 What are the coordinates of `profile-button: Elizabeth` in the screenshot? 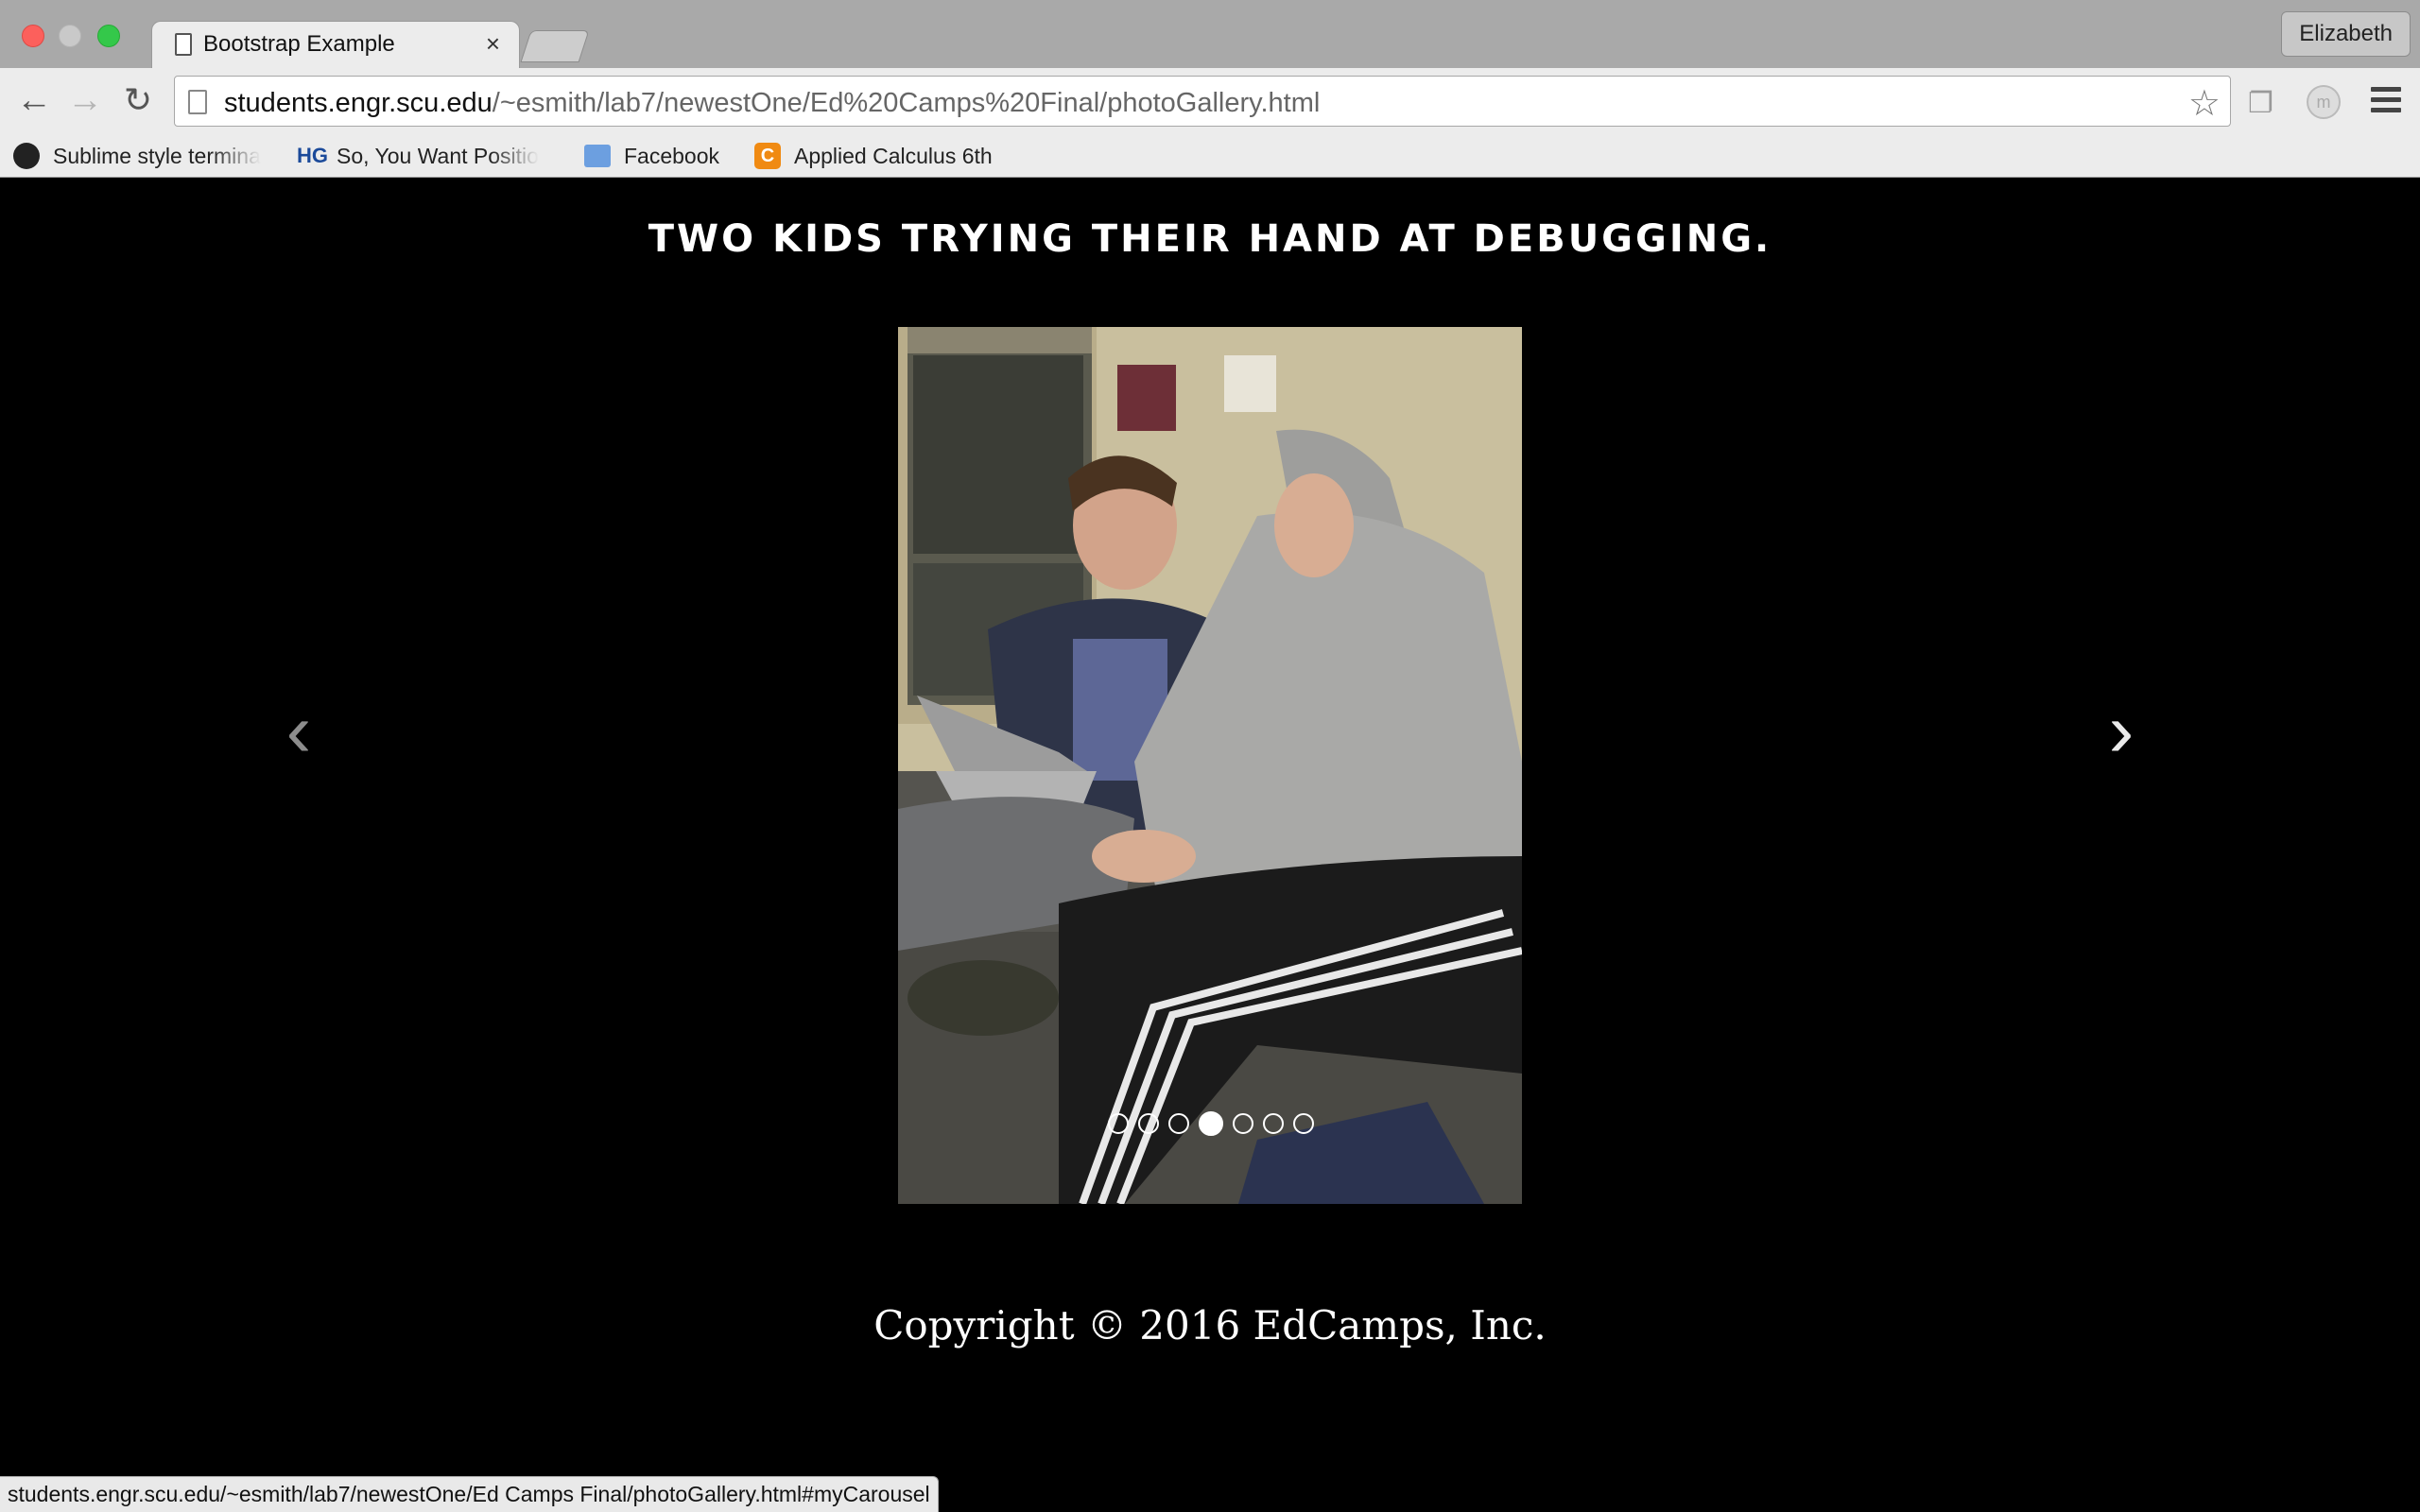 It's located at (2346, 34).